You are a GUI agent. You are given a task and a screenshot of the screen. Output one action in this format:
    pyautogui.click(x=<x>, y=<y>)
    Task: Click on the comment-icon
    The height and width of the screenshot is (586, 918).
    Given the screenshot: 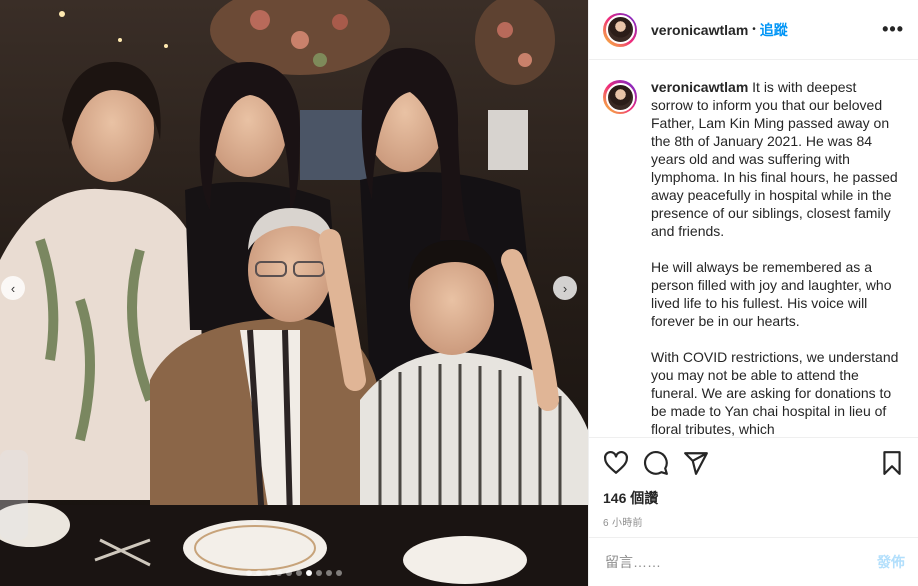 What is the action you would take?
    pyautogui.click(x=656, y=463)
    